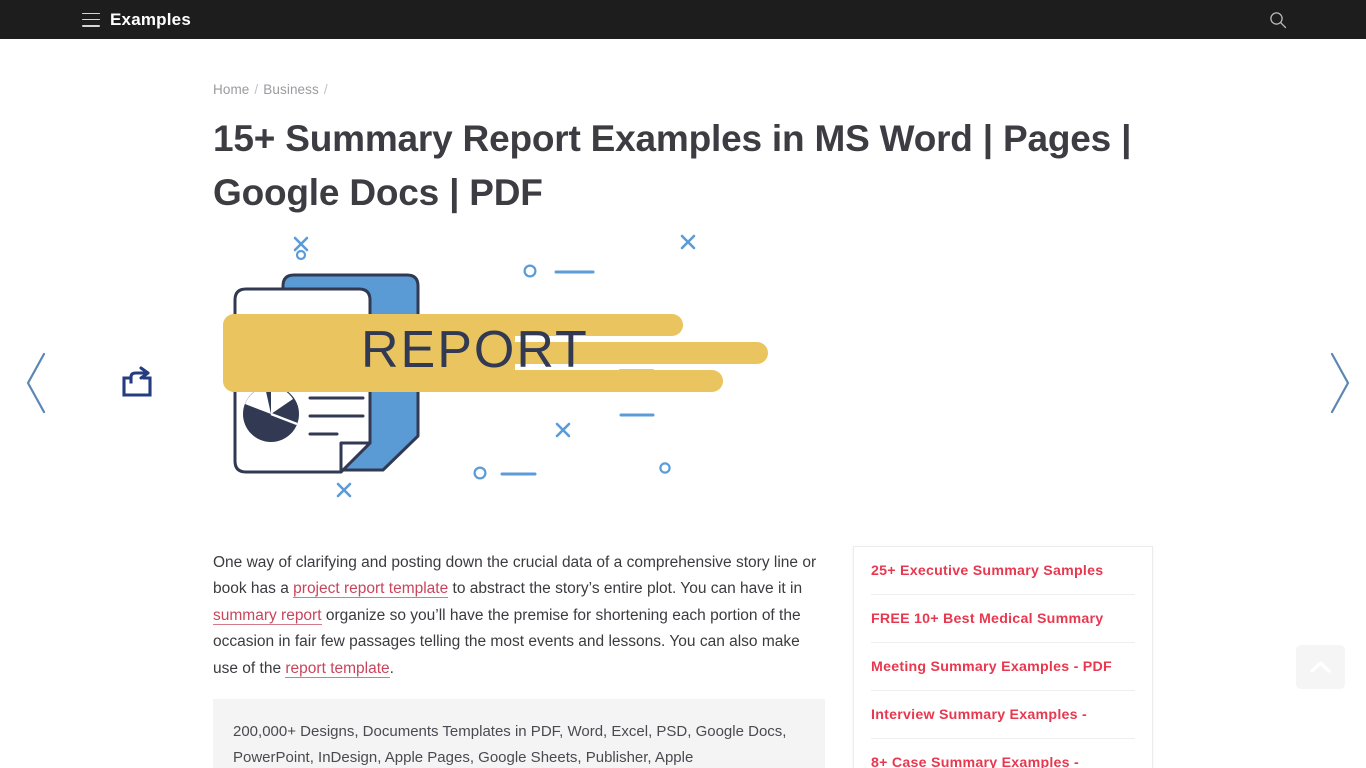 This screenshot has width=1366, height=768. What do you see at coordinates (1003, 667) in the screenshot?
I see `sidebar-link-meeting-summary: Meeting Summary Examples - PDF` at bounding box center [1003, 667].